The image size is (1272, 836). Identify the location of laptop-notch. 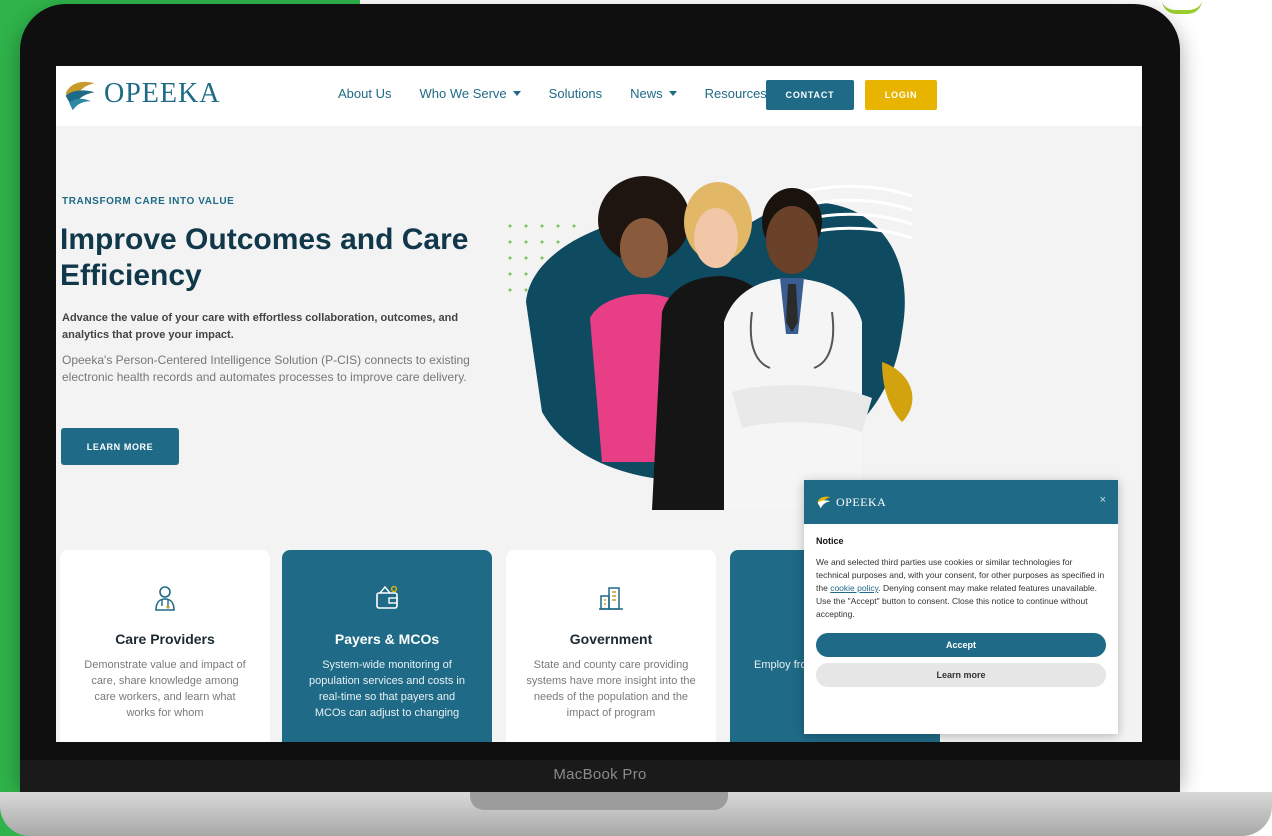
(599, 801).